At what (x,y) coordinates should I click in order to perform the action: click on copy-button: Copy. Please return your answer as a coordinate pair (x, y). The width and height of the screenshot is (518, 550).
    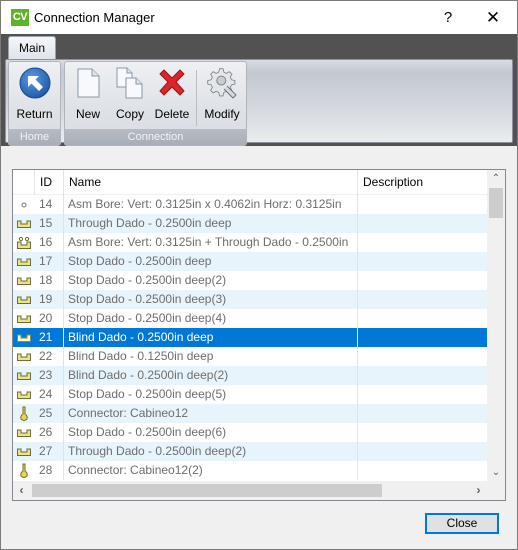
    Looking at the image, I should click on (130, 95).